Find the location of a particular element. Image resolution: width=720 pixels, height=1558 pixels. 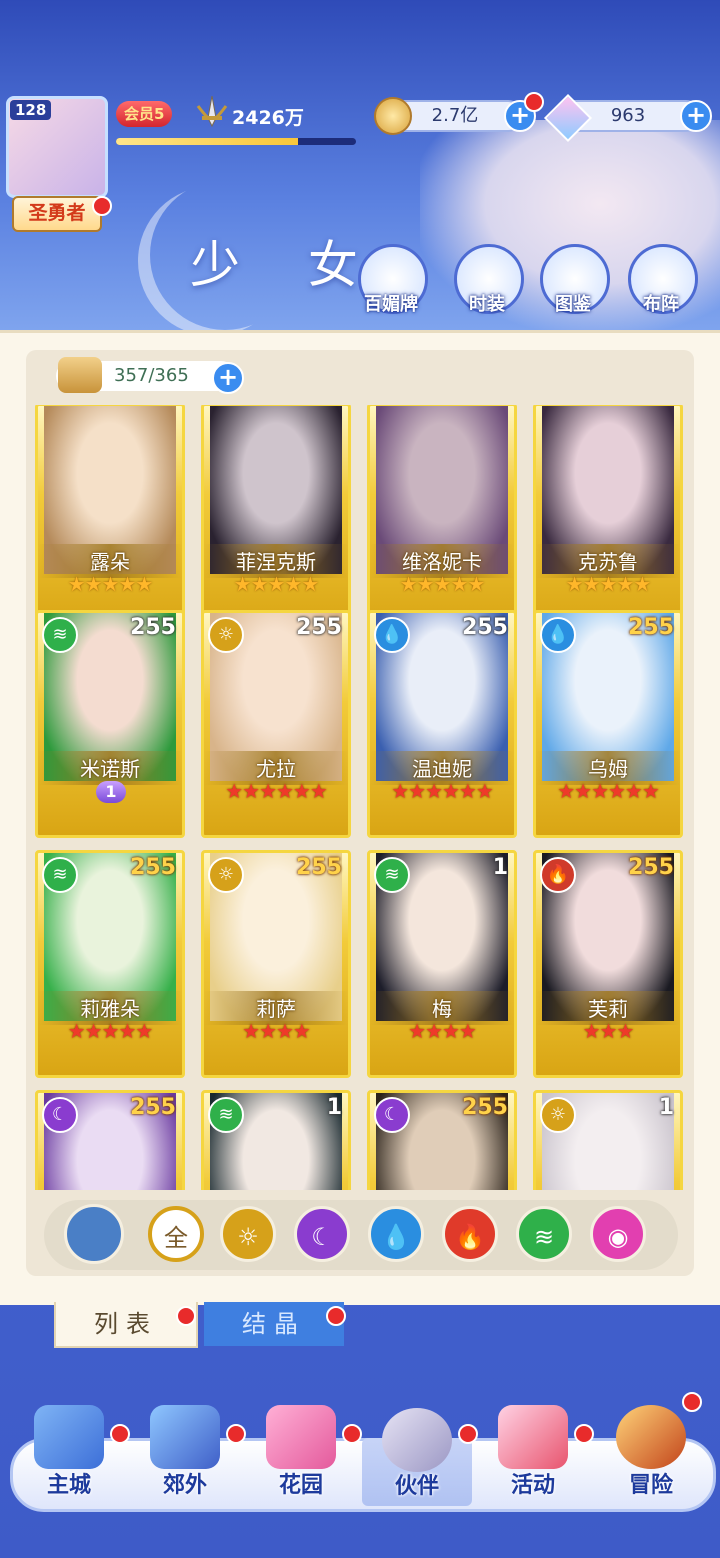

element-filter-bar is located at coordinates (361, 1235).